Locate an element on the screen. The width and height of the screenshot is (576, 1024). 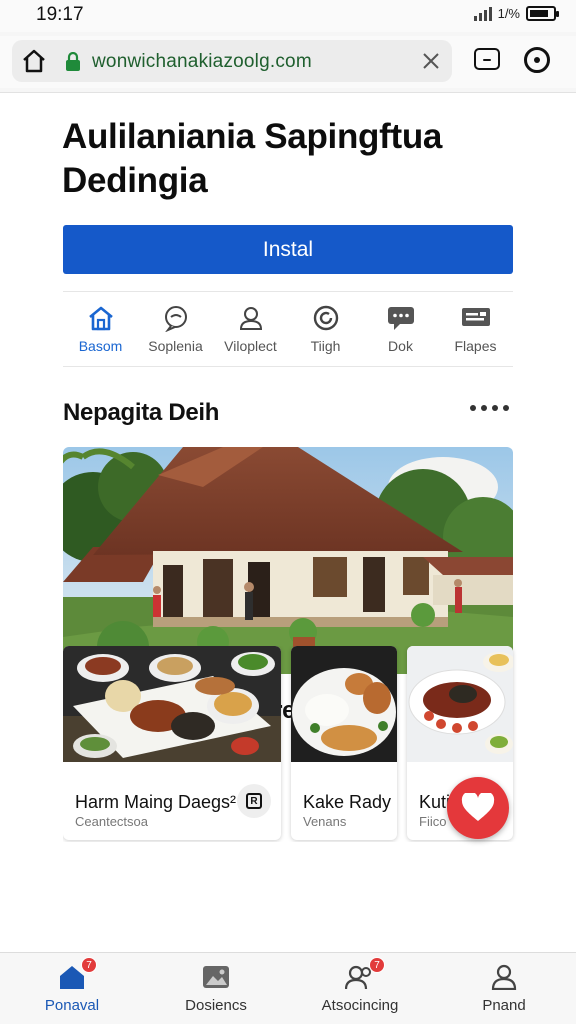
nav-item-flapes: Flapes is located at coordinates (475, 329).